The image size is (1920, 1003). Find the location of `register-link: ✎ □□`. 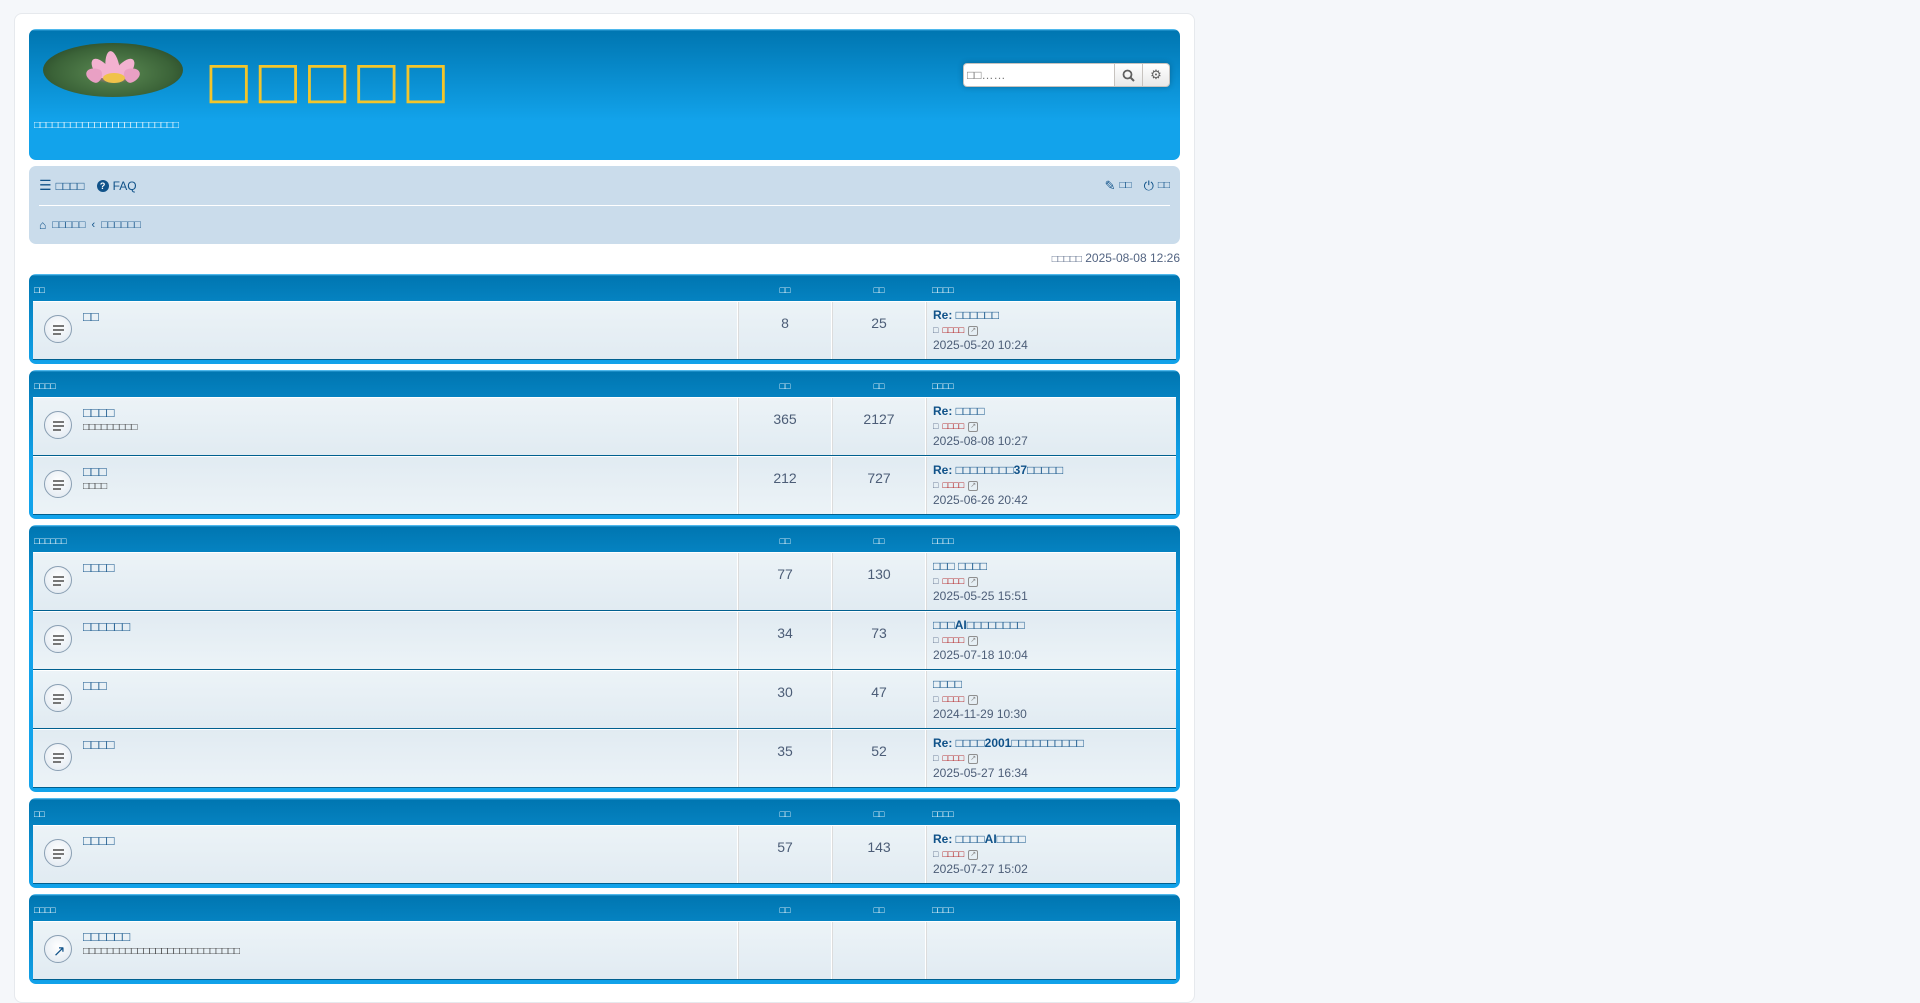

register-link: ✎ □□ is located at coordinates (1118, 186).